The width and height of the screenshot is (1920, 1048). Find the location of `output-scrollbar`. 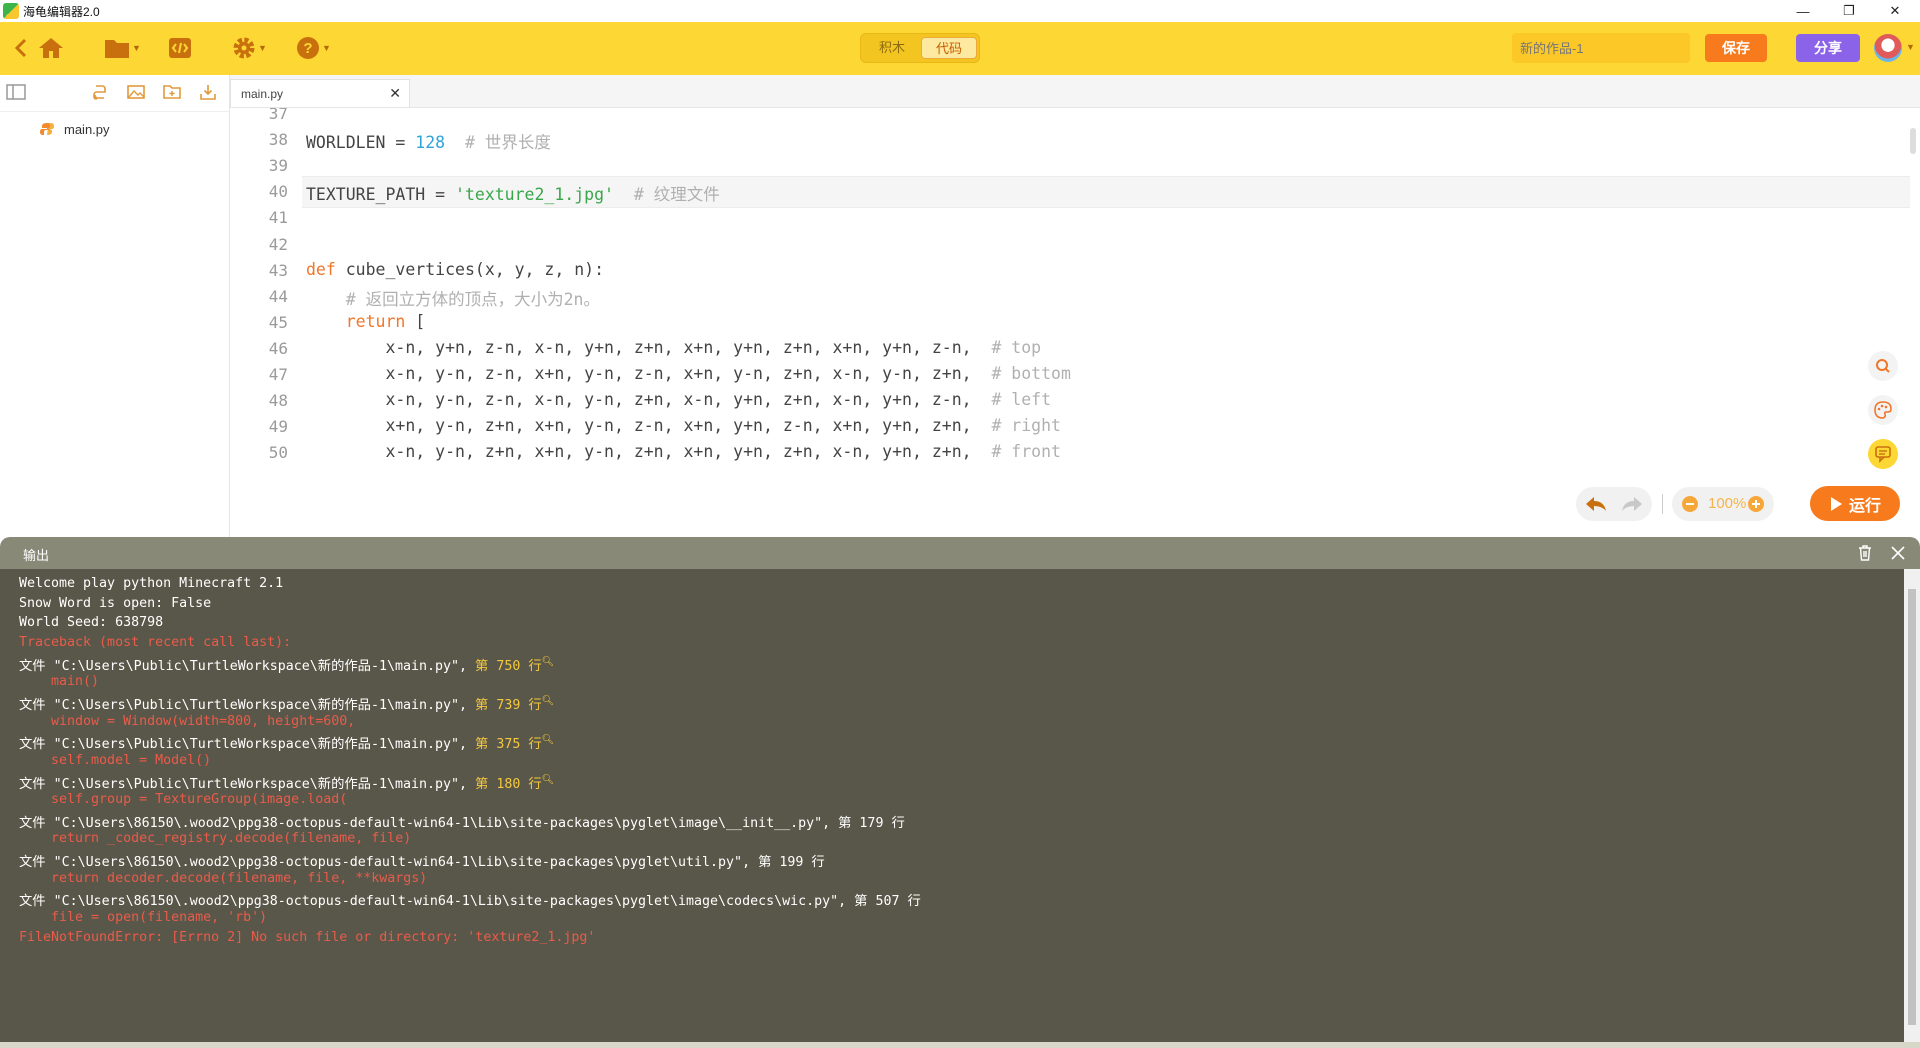

output-scrollbar is located at coordinates (1912, 806).